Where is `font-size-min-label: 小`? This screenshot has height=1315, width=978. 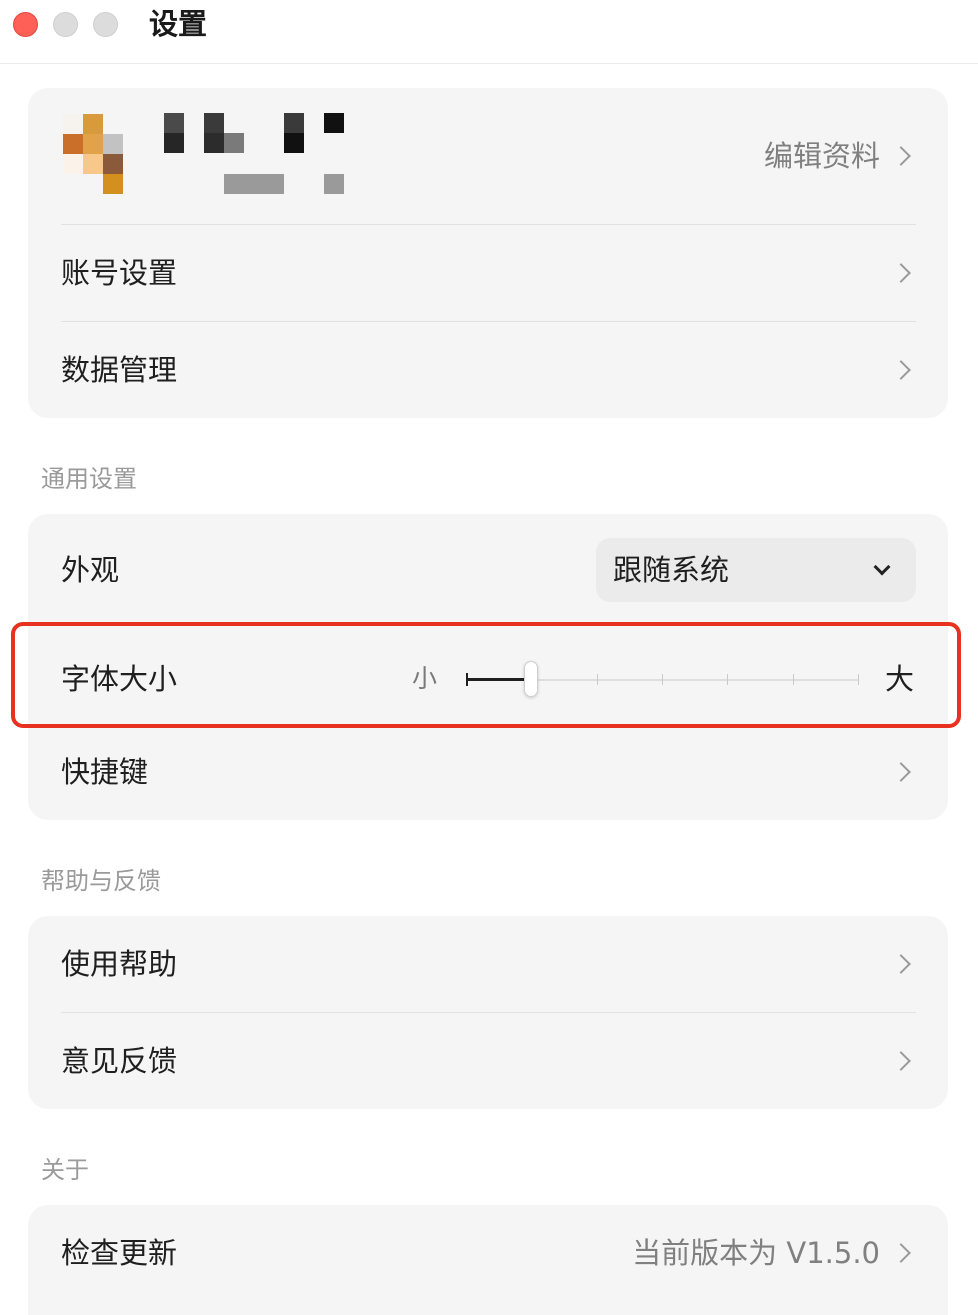 font-size-min-label: 小 is located at coordinates (425, 678).